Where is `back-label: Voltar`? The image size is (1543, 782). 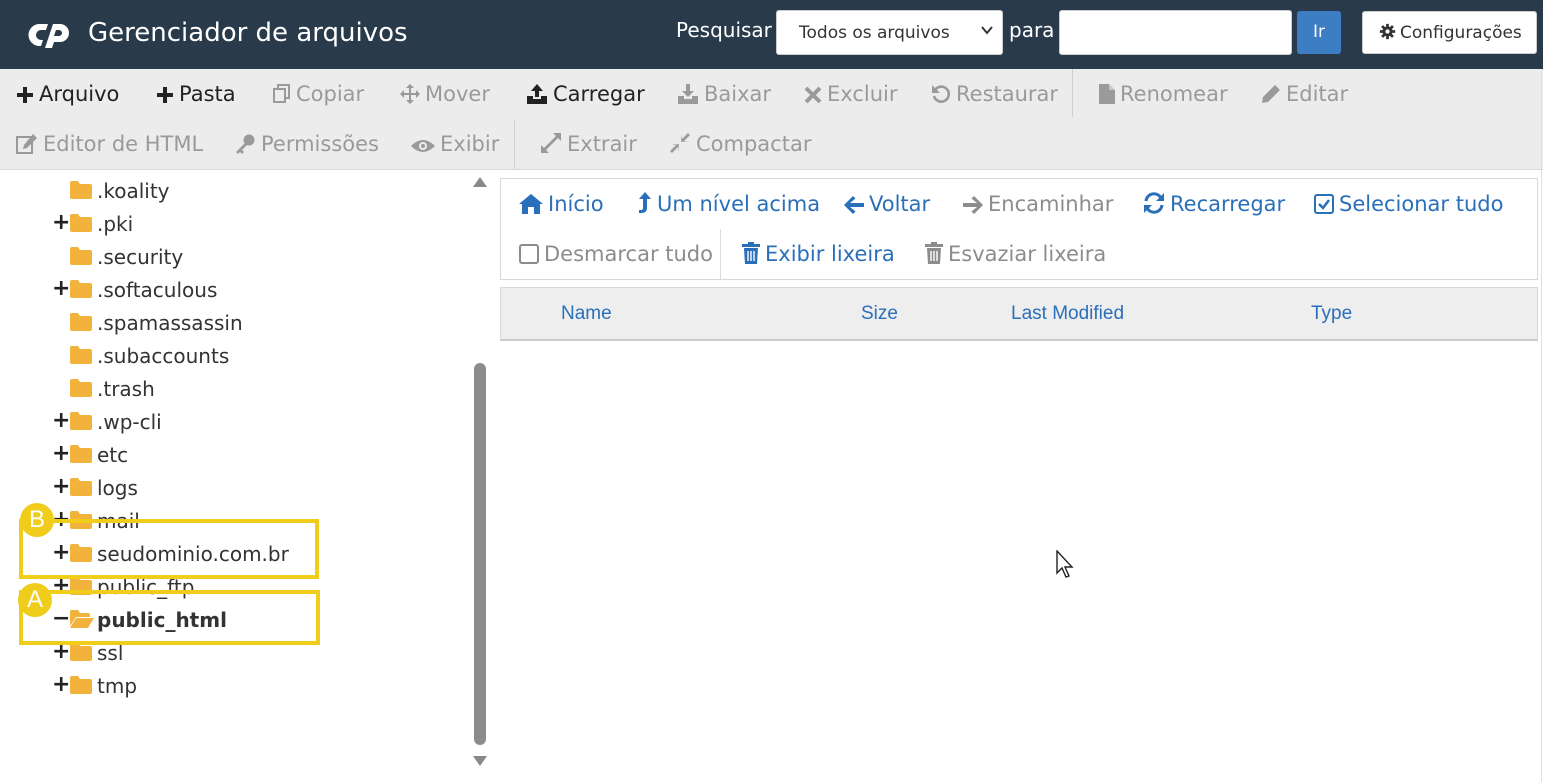 back-label: Voltar is located at coordinates (900, 204).